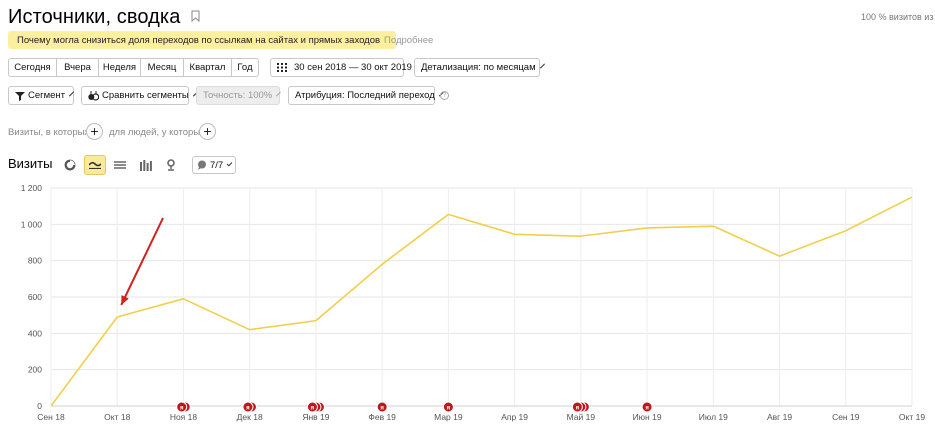 The image size is (935, 432). Describe the element at coordinates (93, 95) in the screenshot. I see `compare-icon` at that location.